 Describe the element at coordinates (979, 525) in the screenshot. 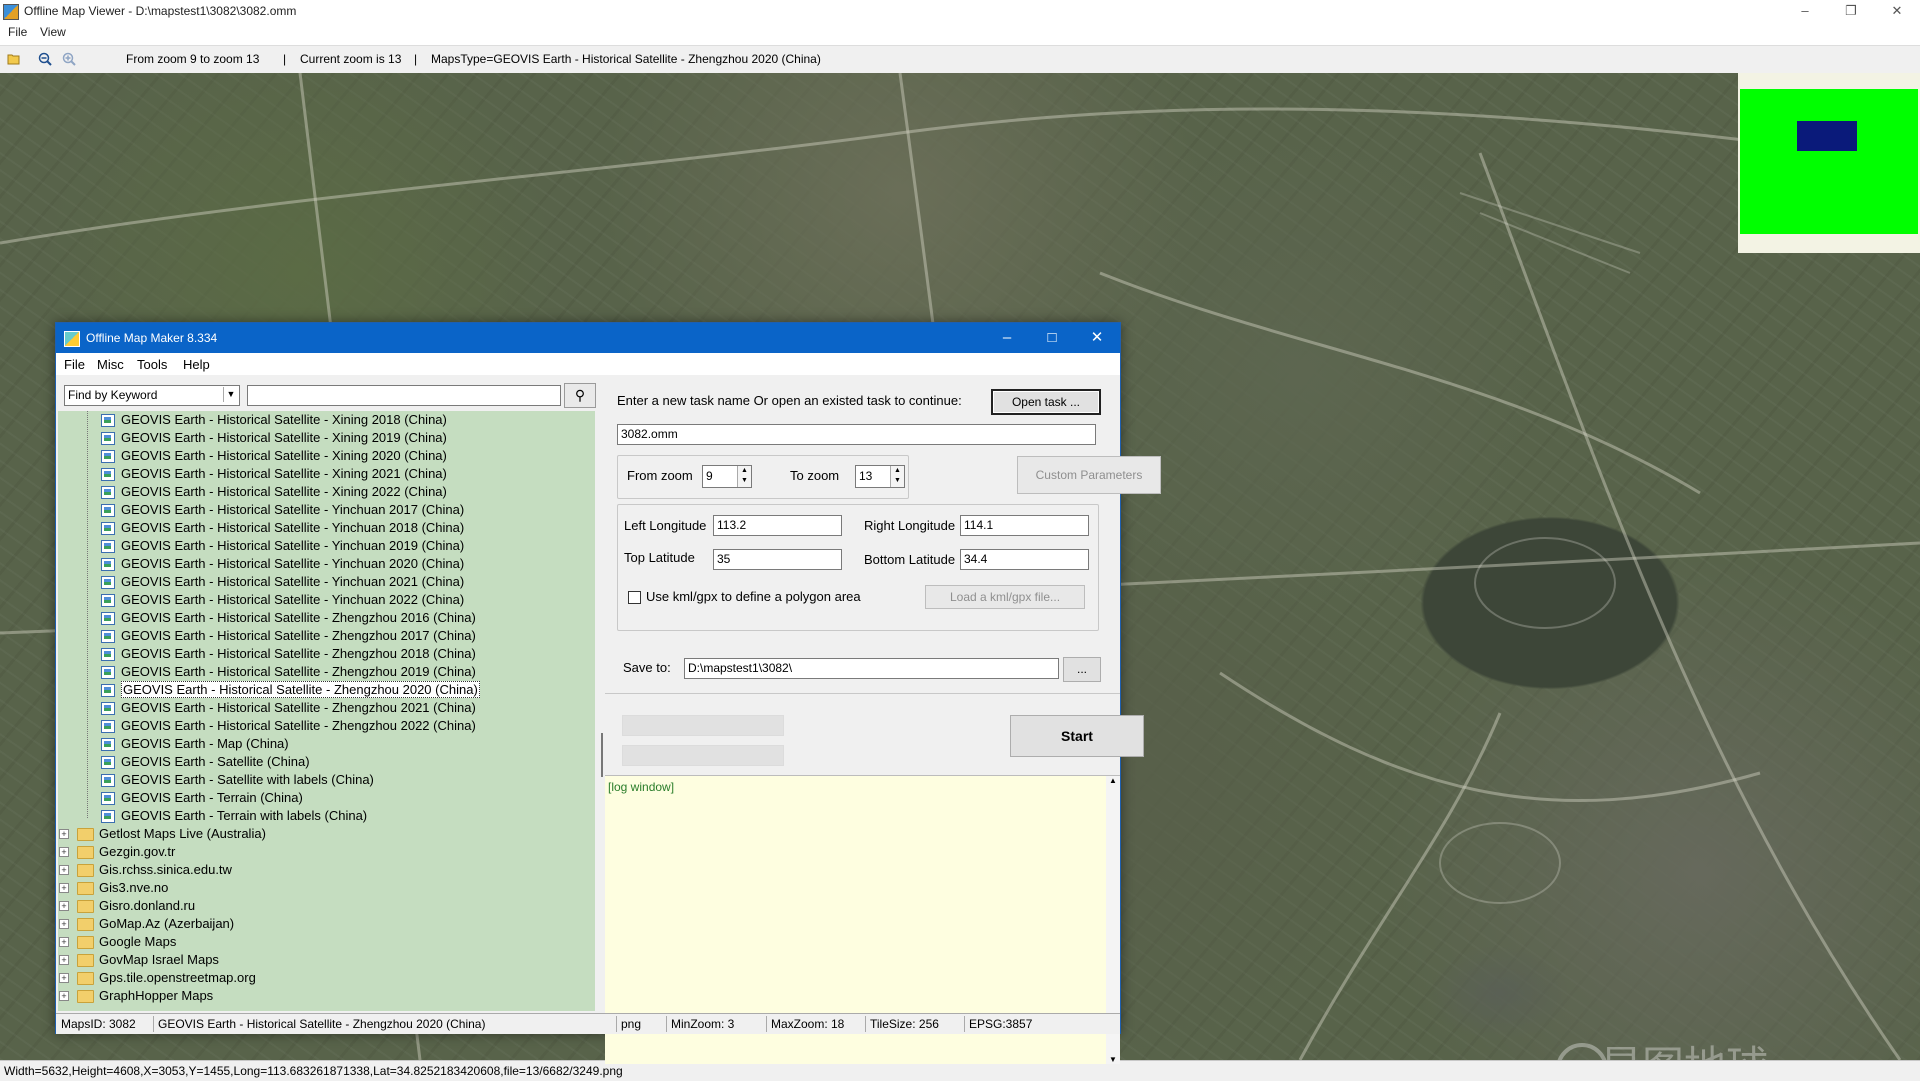

I see `right-longitude-value: 114.1` at that location.